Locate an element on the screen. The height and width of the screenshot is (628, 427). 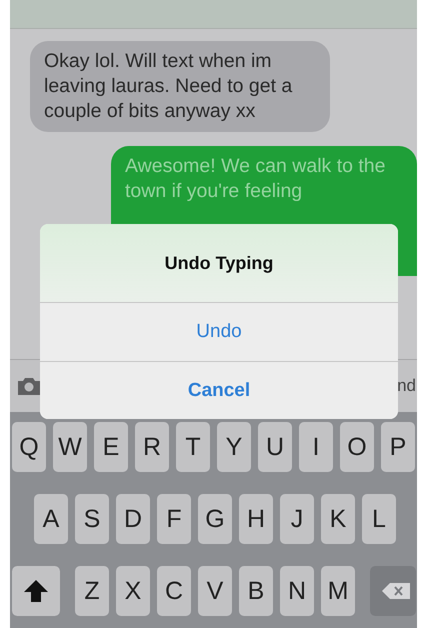
keyboard-key: P is located at coordinates (398, 447).